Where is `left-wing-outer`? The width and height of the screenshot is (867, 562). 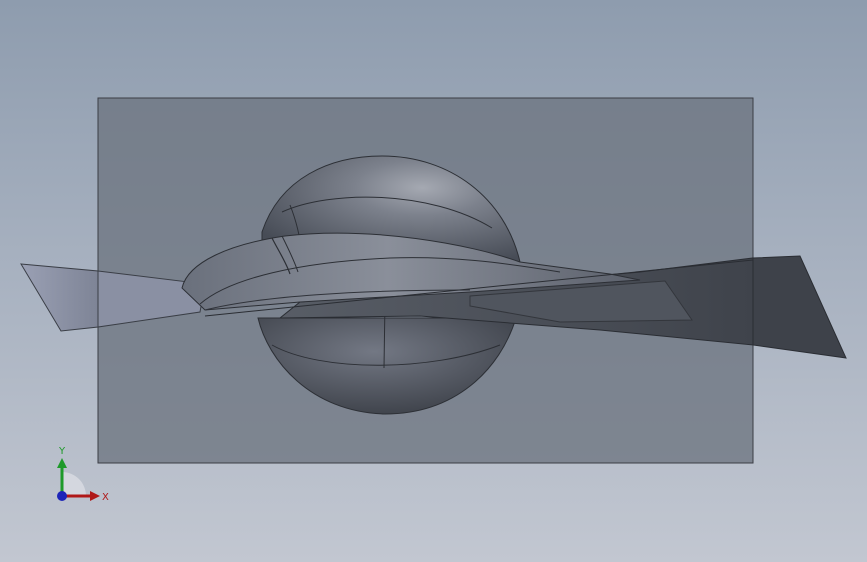 left-wing-outer is located at coordinates (59, 297).